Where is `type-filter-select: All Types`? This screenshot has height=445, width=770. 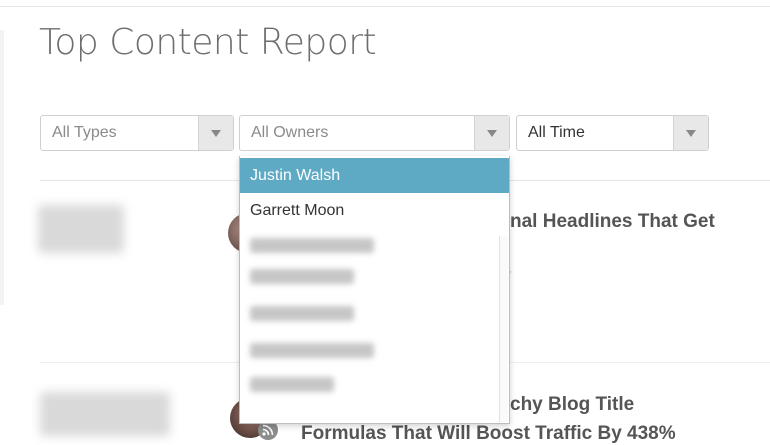 type-filter-select: All Types is located at coordinates (137, 133).